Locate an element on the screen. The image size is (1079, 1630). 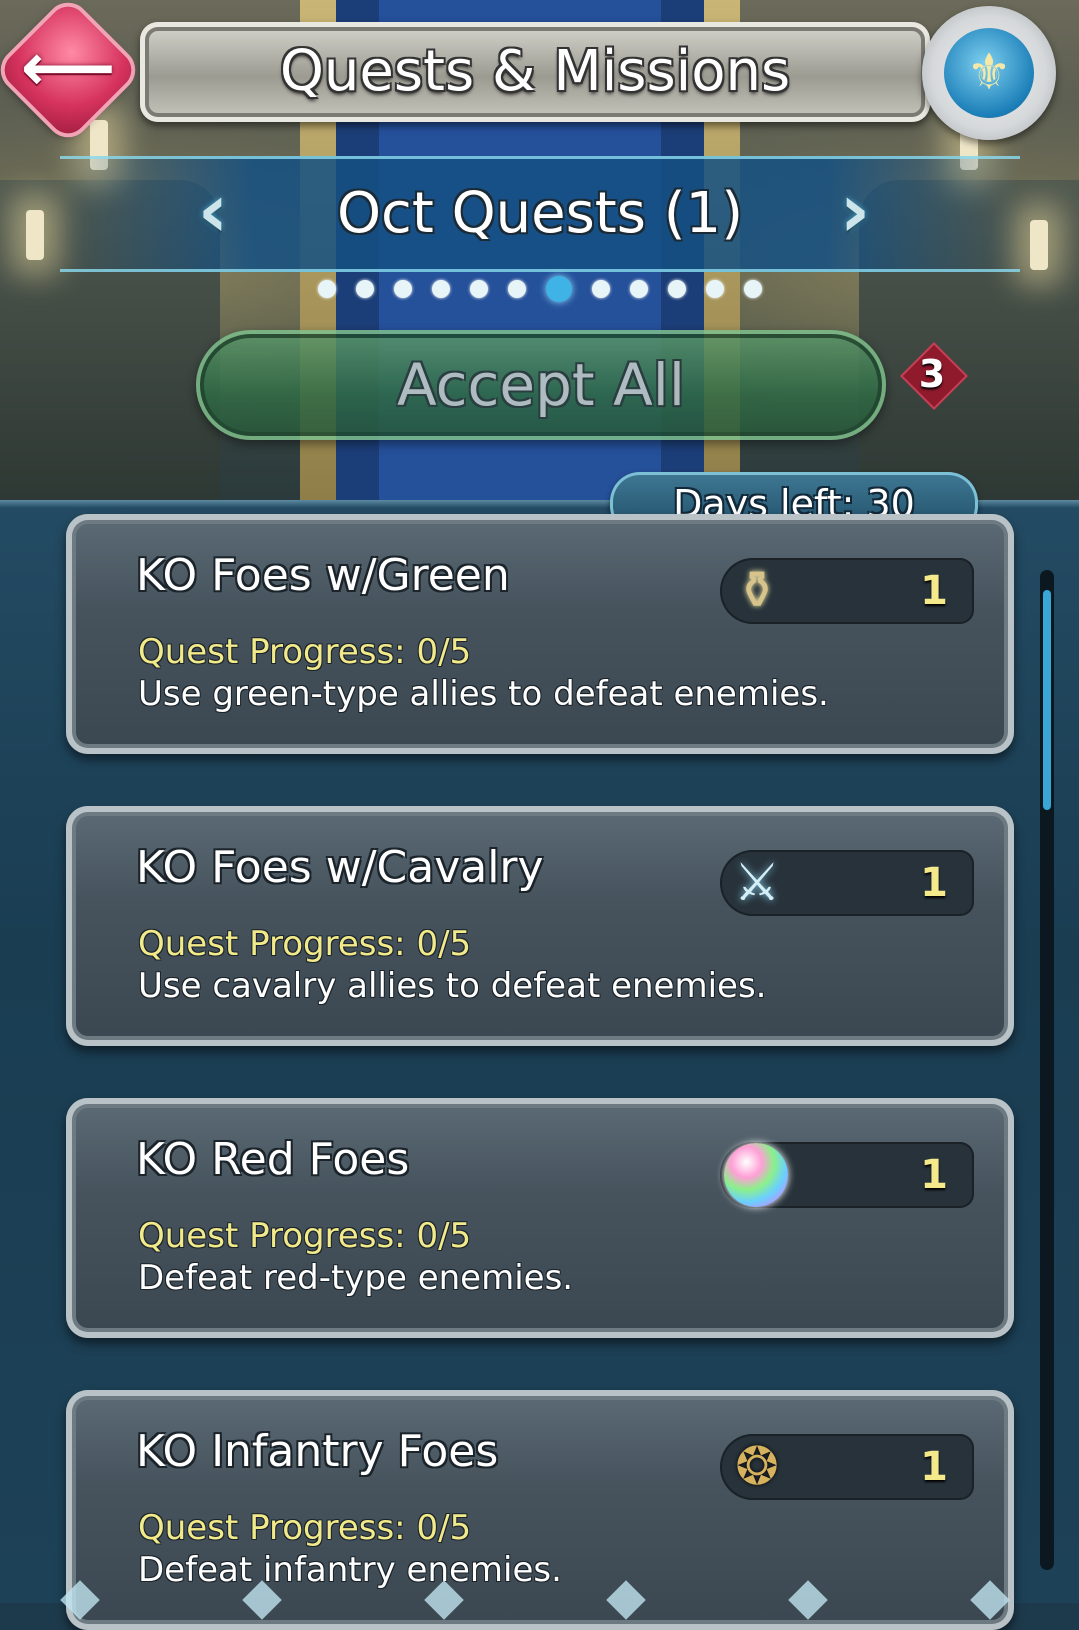
accept-count: 3 is located at coordinates (932, 374).